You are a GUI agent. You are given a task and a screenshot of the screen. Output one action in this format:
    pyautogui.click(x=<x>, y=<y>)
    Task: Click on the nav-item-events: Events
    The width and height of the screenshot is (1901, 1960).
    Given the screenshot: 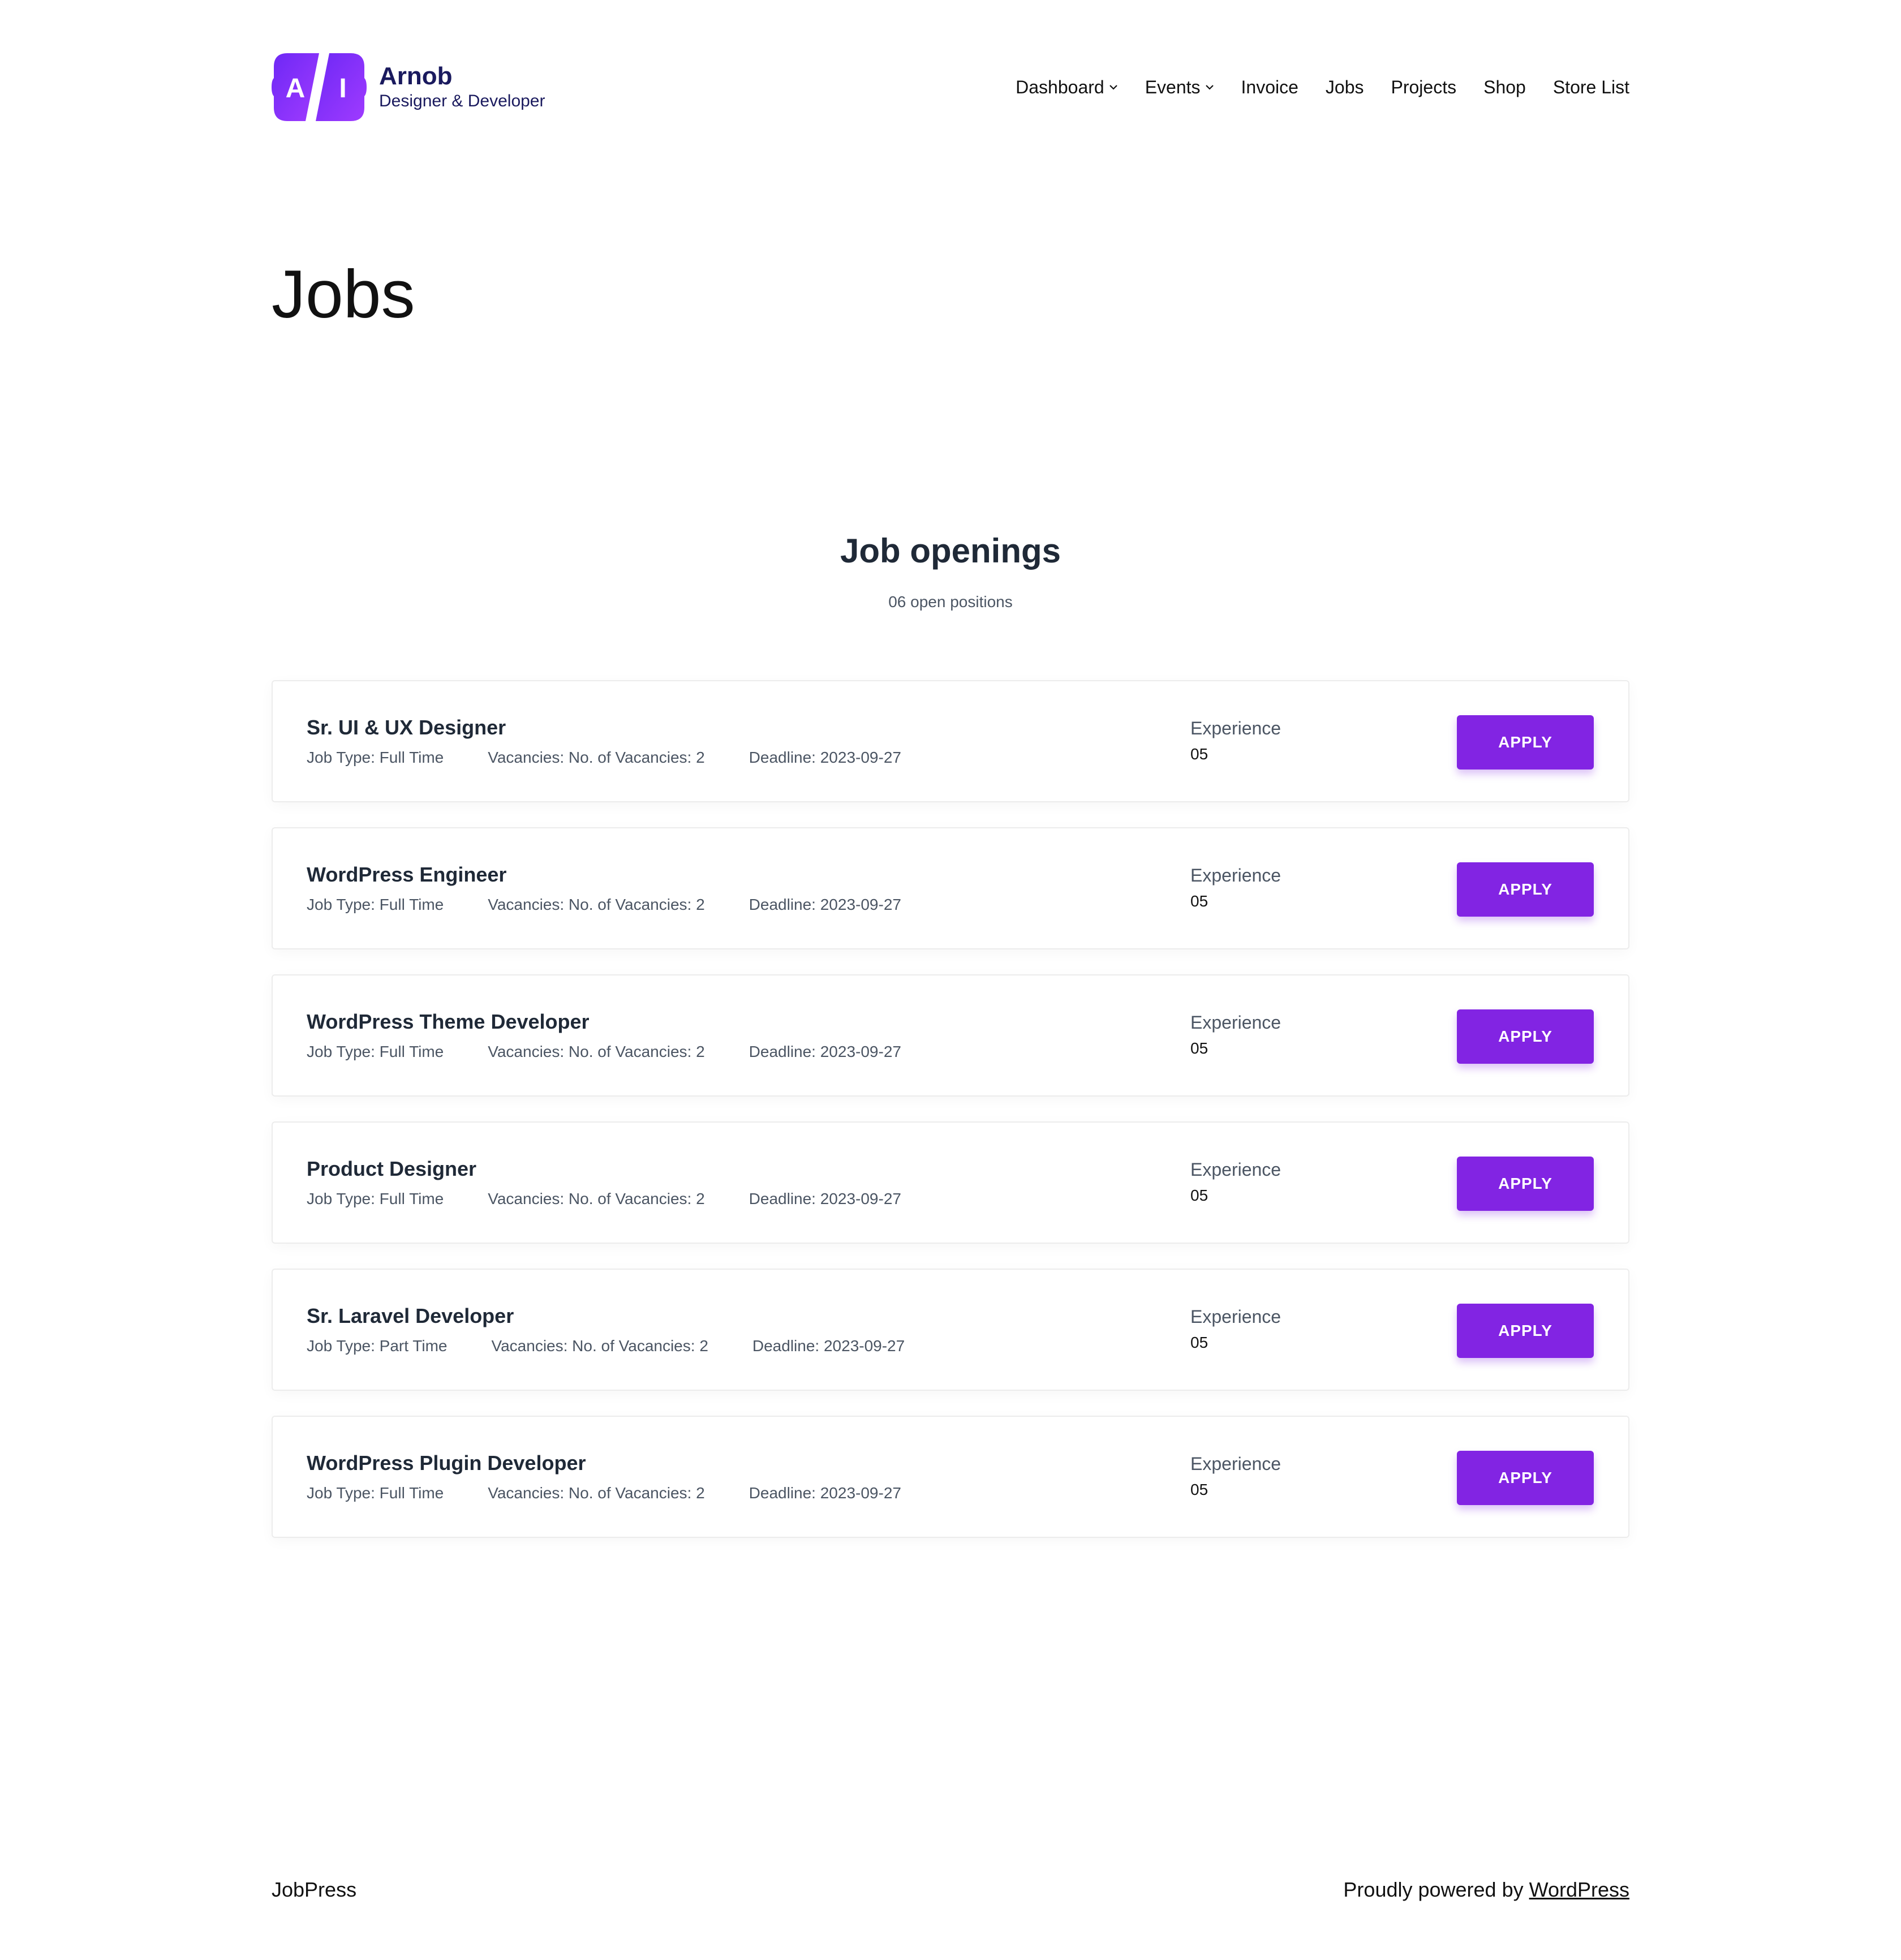 What is the action you would take?
    pyautogui.click(x=1179, y=87)
    